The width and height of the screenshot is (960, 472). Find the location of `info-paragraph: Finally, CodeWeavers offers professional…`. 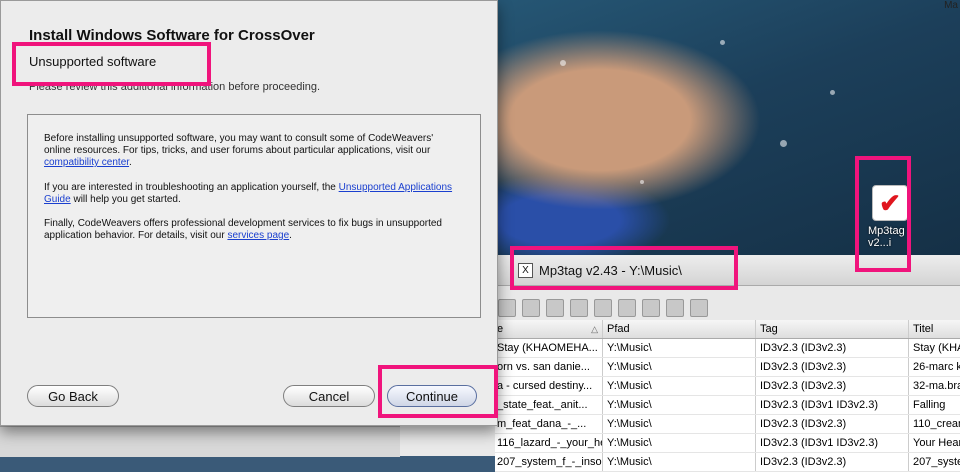

info-paragraph: Finally, CodeWeavers offers professional… is located at coordinates (251, 230).